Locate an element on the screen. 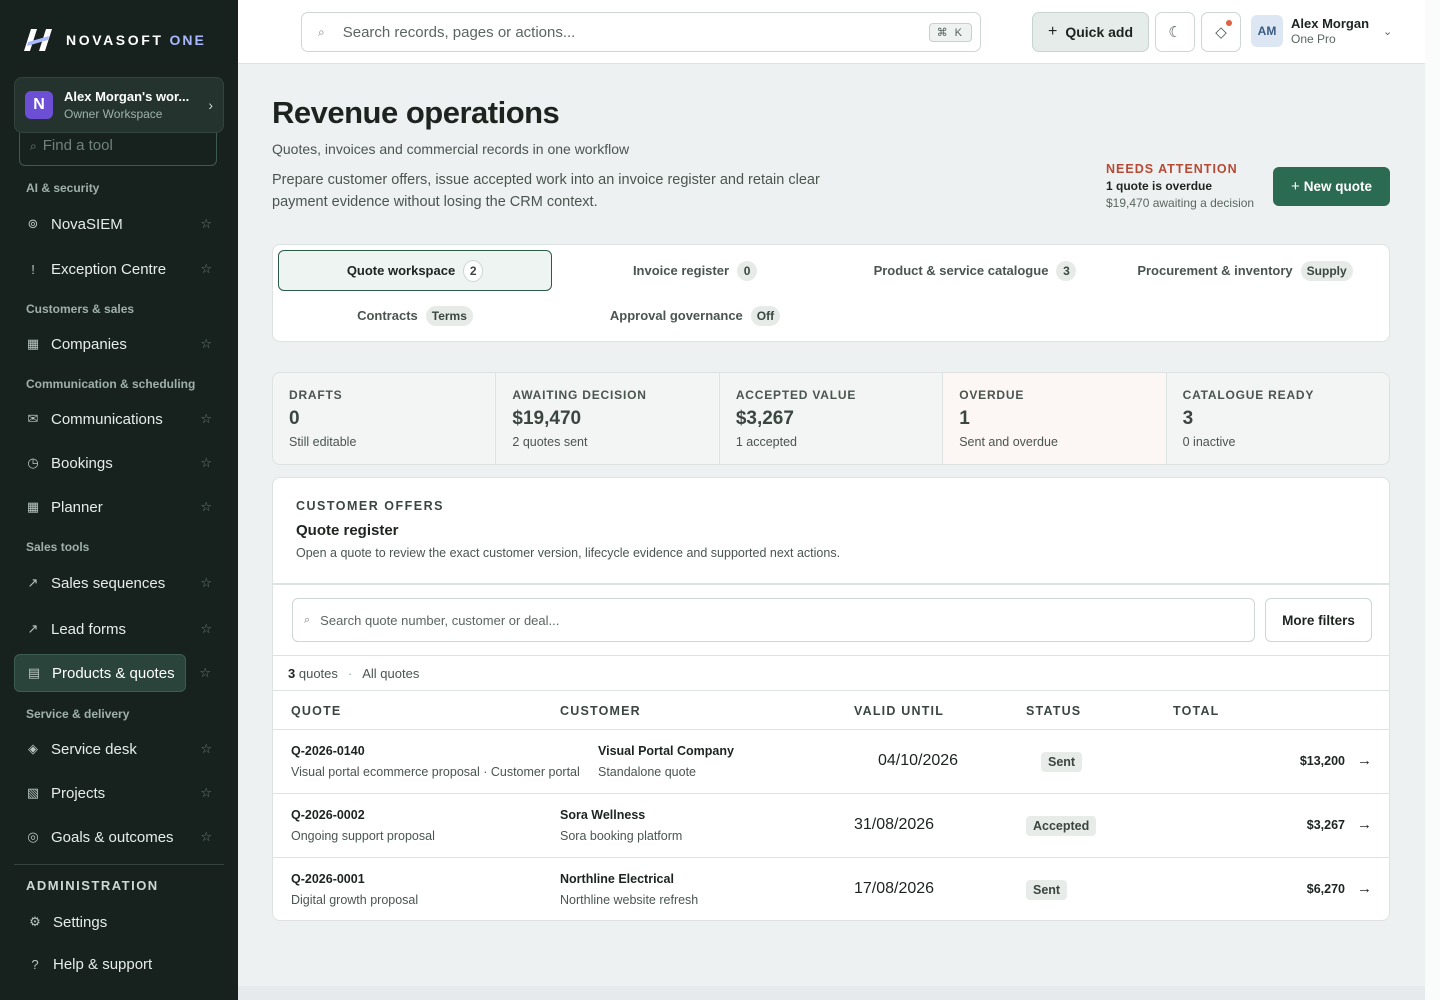  sidebar-item-sales-sequences: ↗ Sales sequences ☆ is located at coordinates (119, 583).